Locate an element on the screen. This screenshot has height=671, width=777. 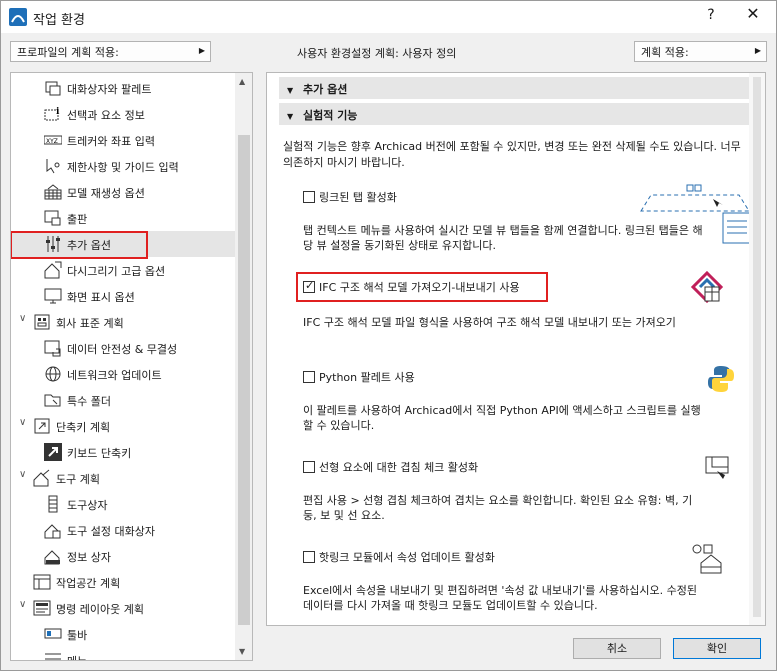
tree-item-company-standards: ∨ 회사 표준 계획 is located at coordinates (123, 322).